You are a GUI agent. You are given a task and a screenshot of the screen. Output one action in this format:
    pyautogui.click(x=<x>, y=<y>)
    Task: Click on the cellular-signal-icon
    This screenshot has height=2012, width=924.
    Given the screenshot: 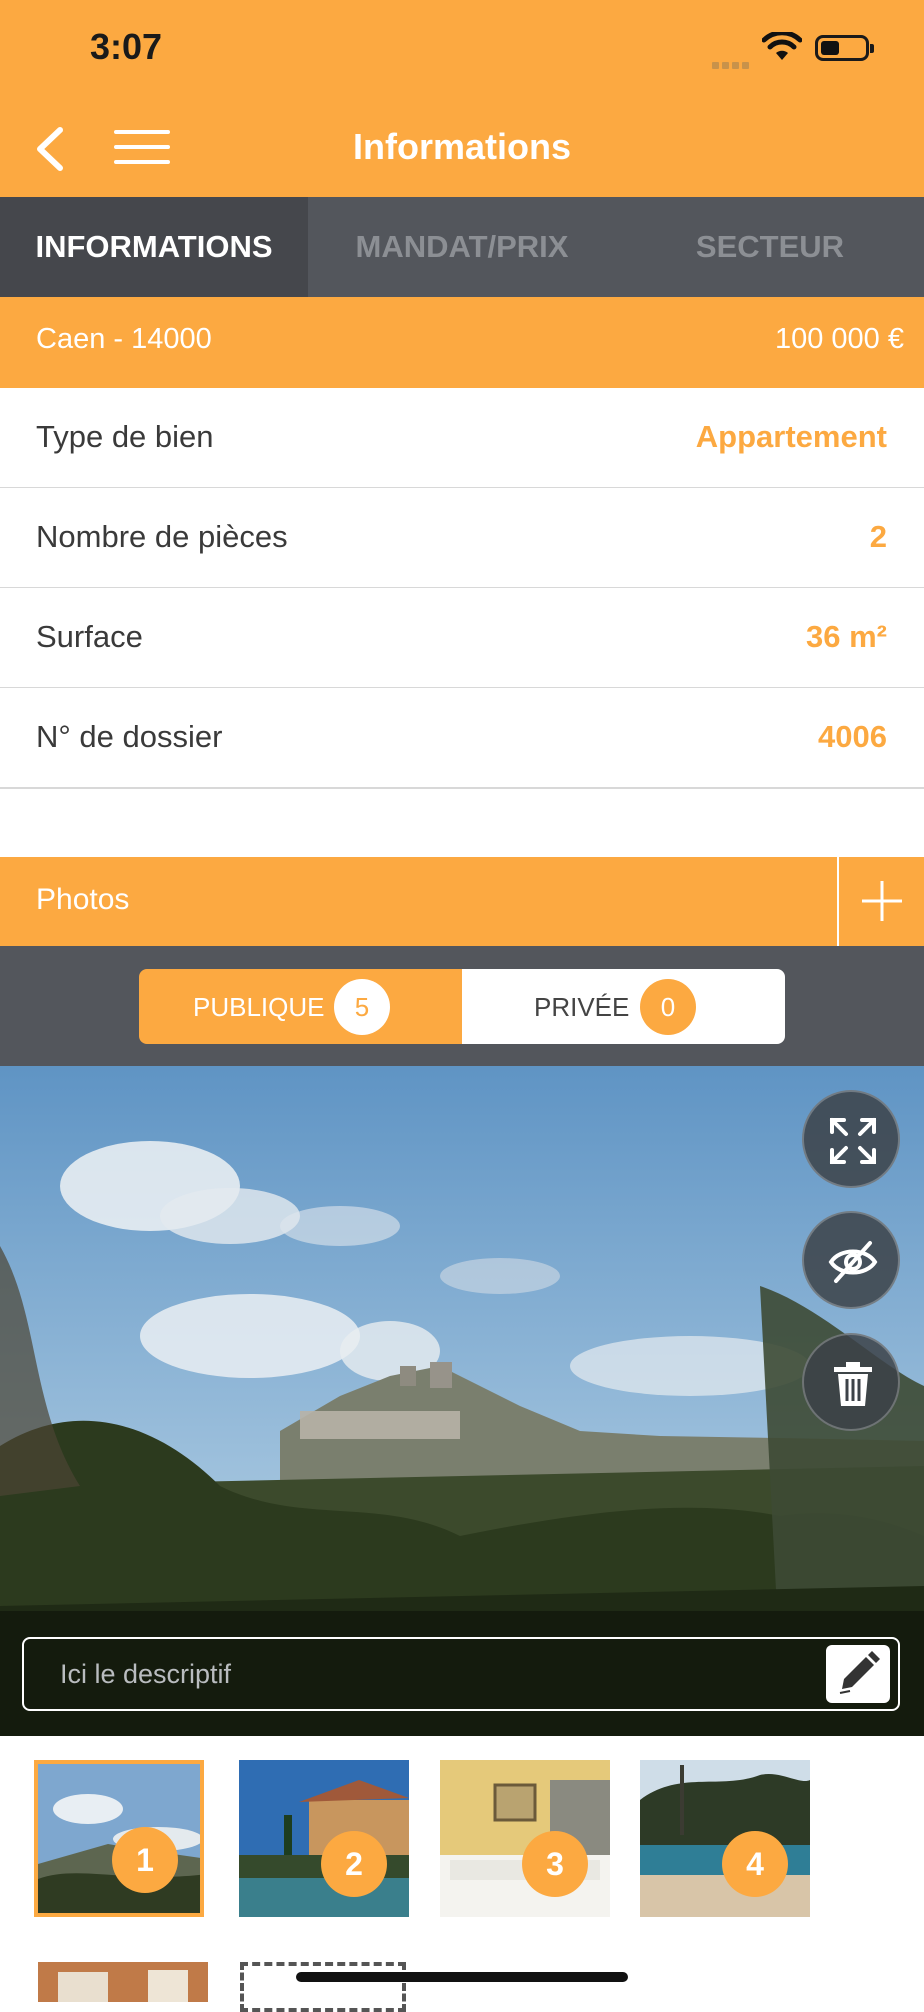 What is the action you would take?
    pyautogui.click(x=732, y=62)
    